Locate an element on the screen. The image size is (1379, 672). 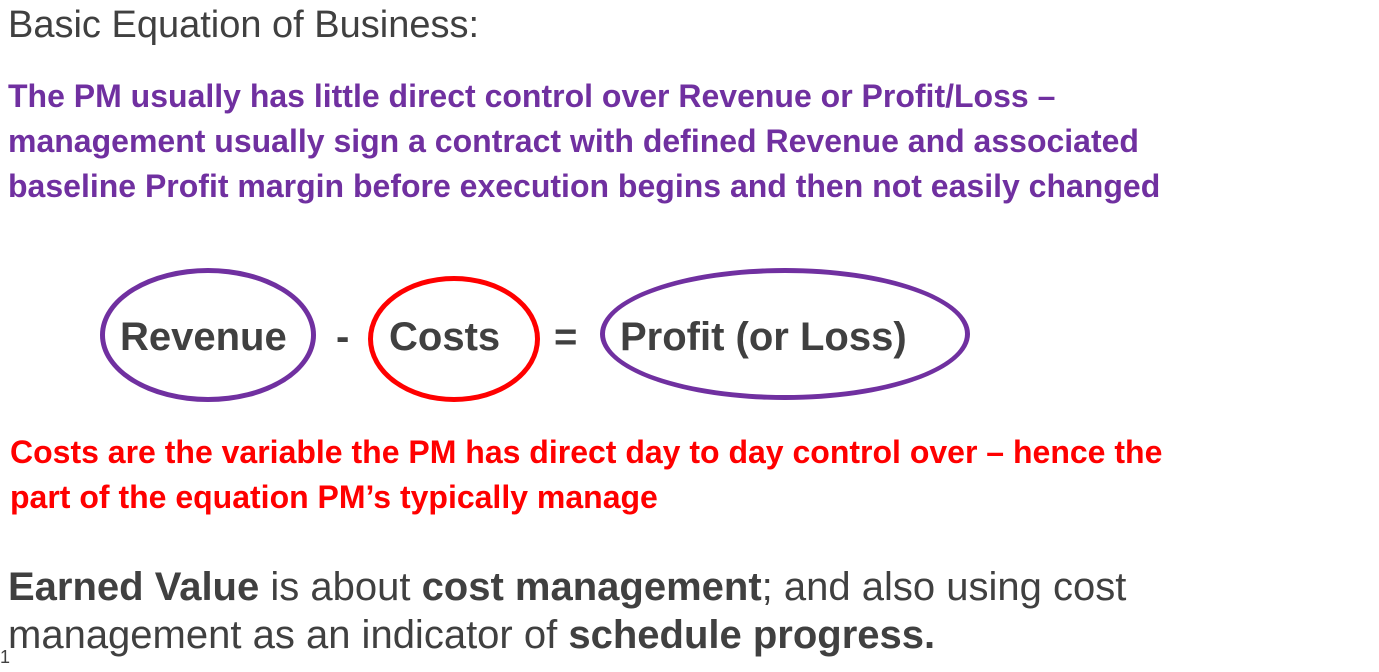
earned-value-text-2: ; and also using cost is located at coordinates (944, 587).